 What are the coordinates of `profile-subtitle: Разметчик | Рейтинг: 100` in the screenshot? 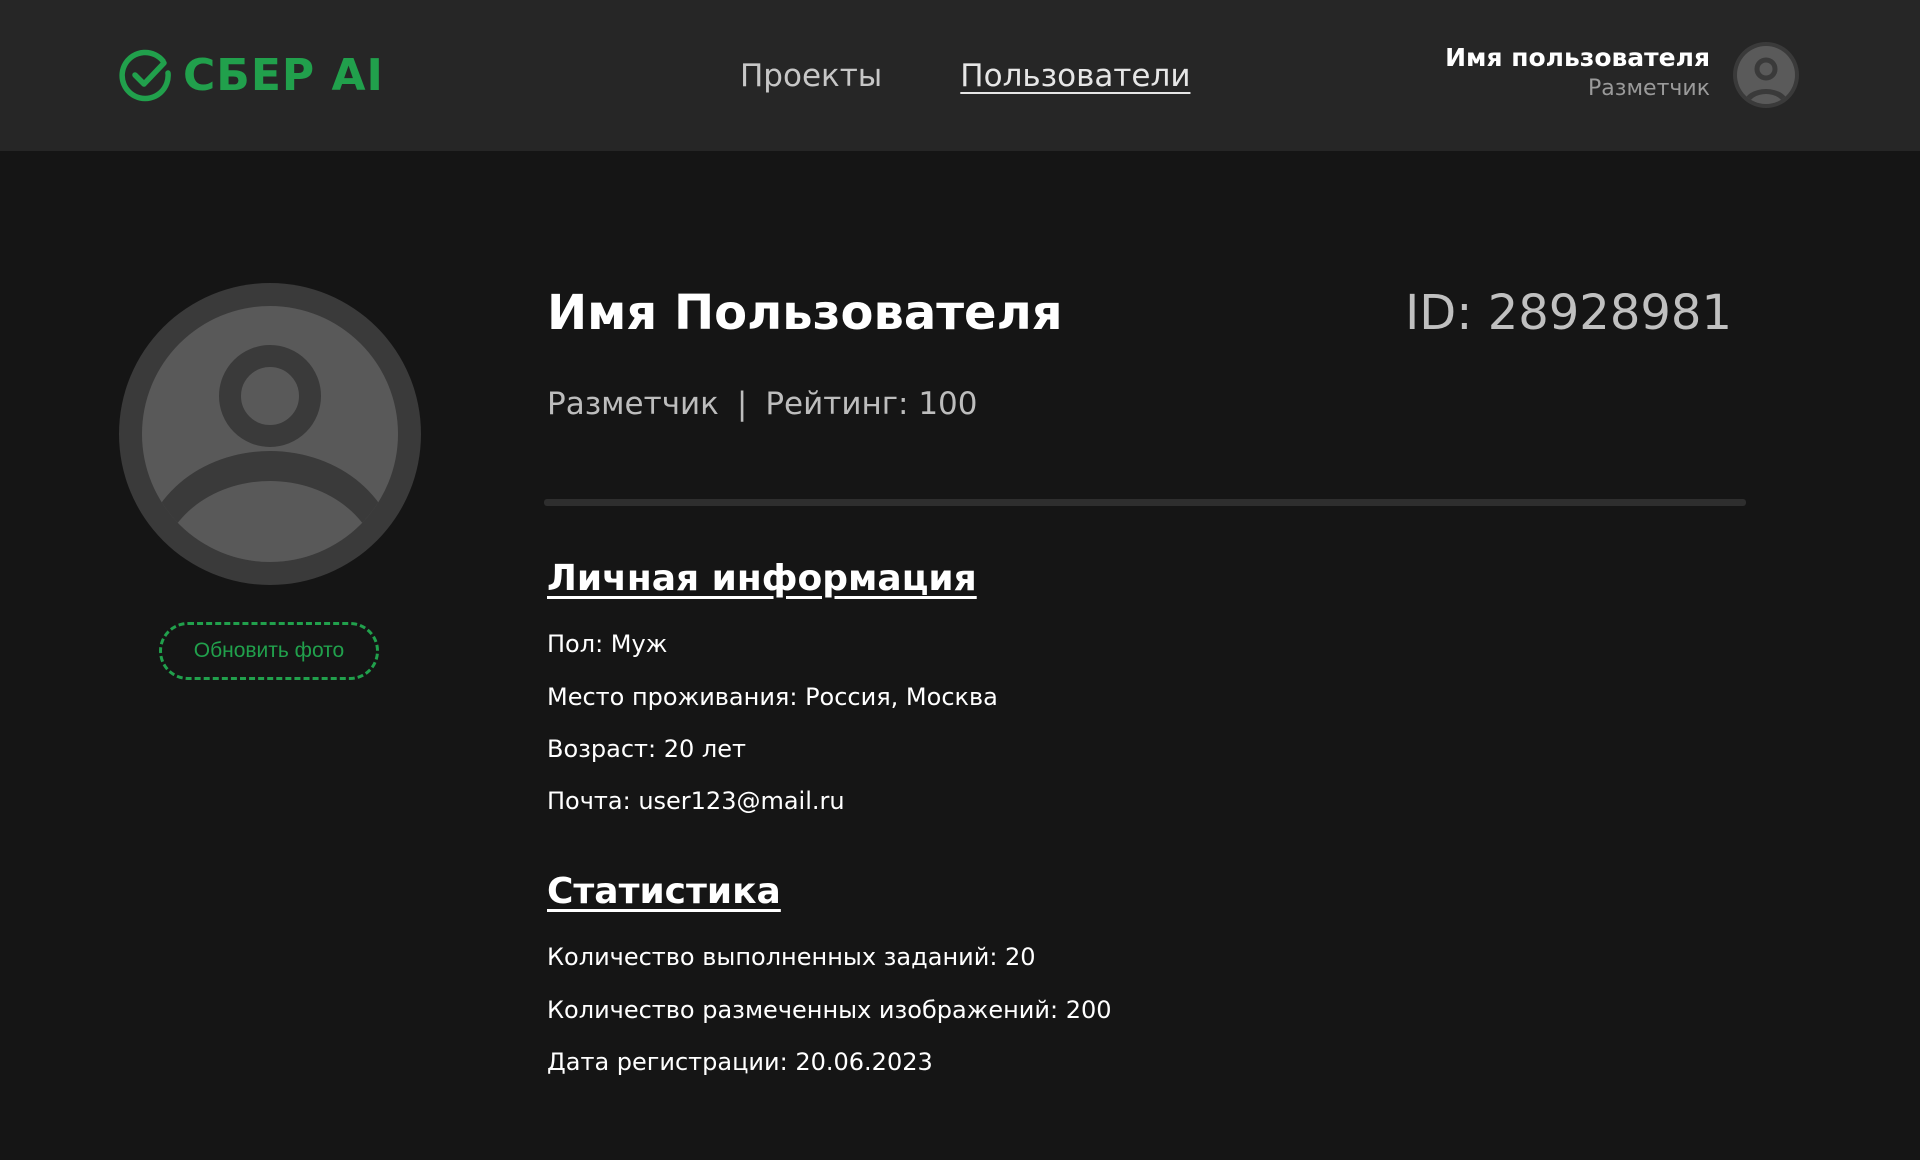 It's located at (762, 404).